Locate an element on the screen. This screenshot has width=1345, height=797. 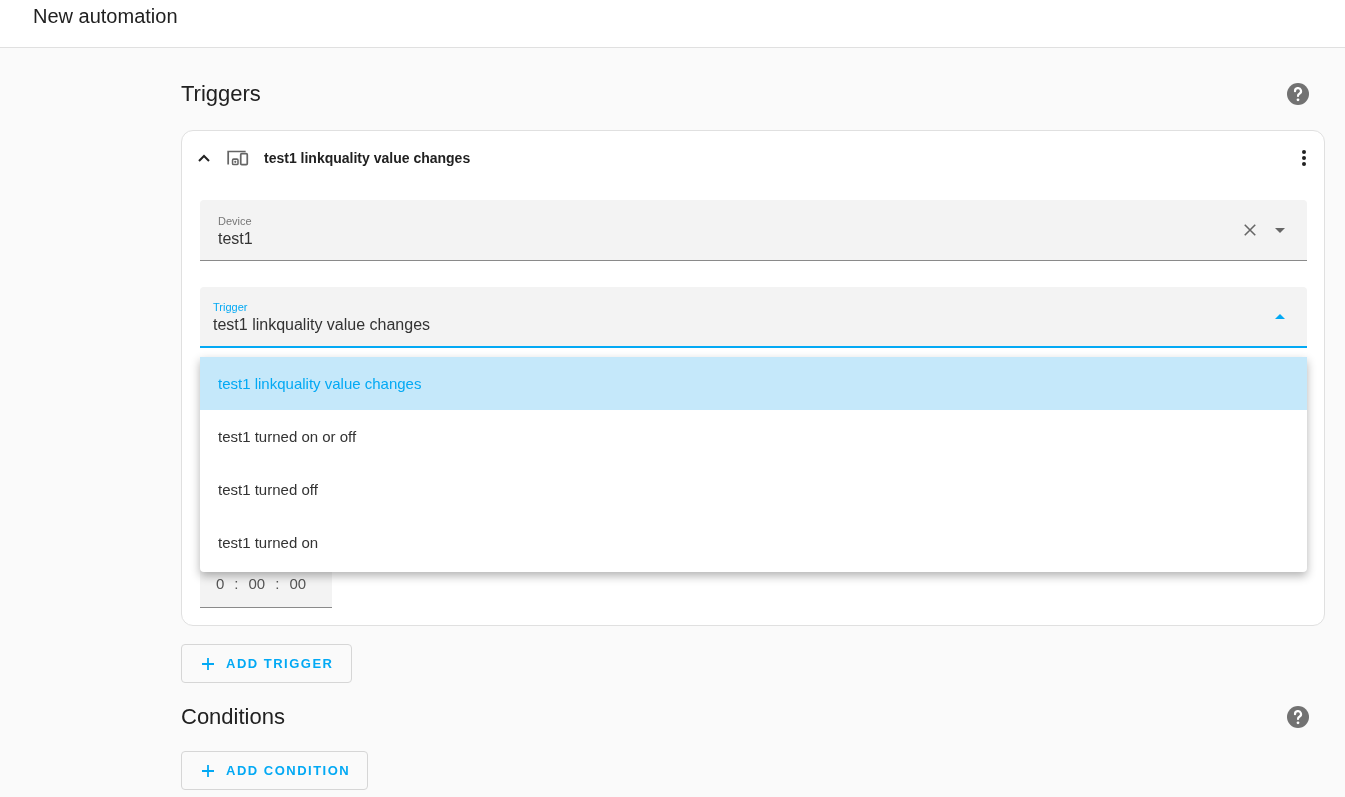
field-label: Device is located at coordinates (235, 220).